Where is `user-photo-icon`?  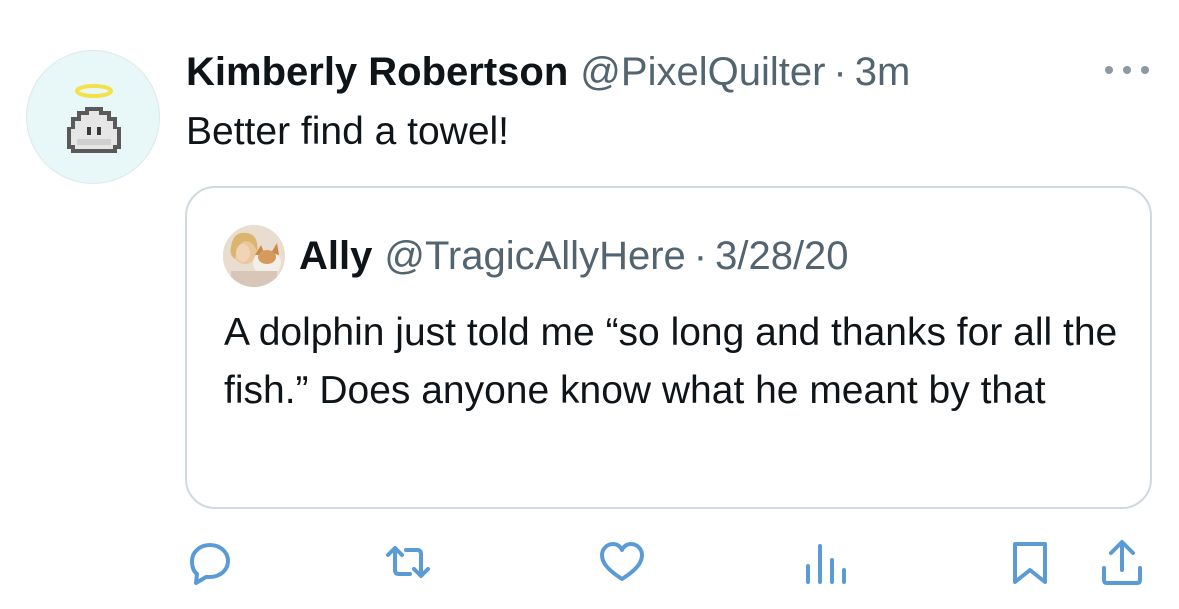 user-photo-icon is located at coordinates (254, 256).